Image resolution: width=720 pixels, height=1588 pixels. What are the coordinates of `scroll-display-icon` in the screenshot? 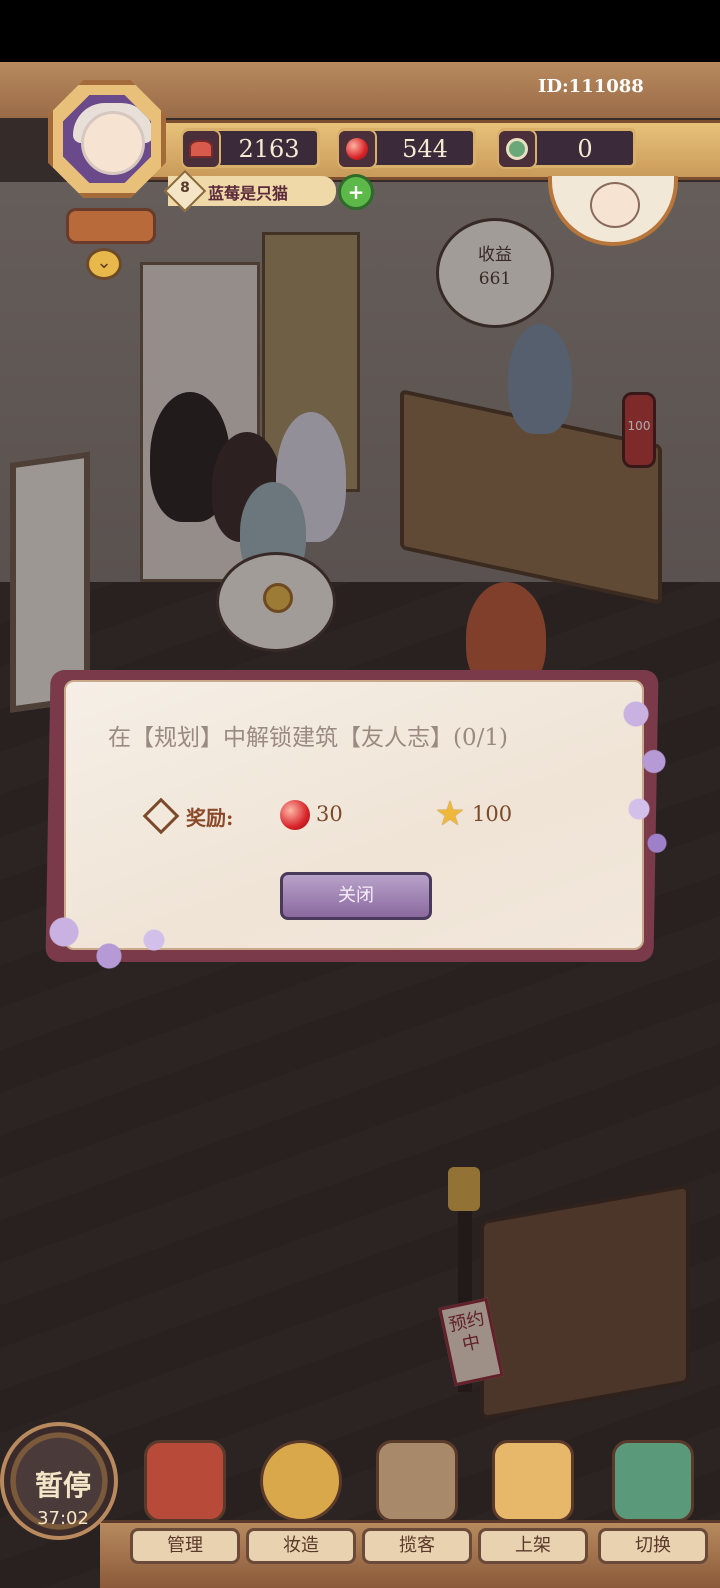 It's located at (533, 1481).